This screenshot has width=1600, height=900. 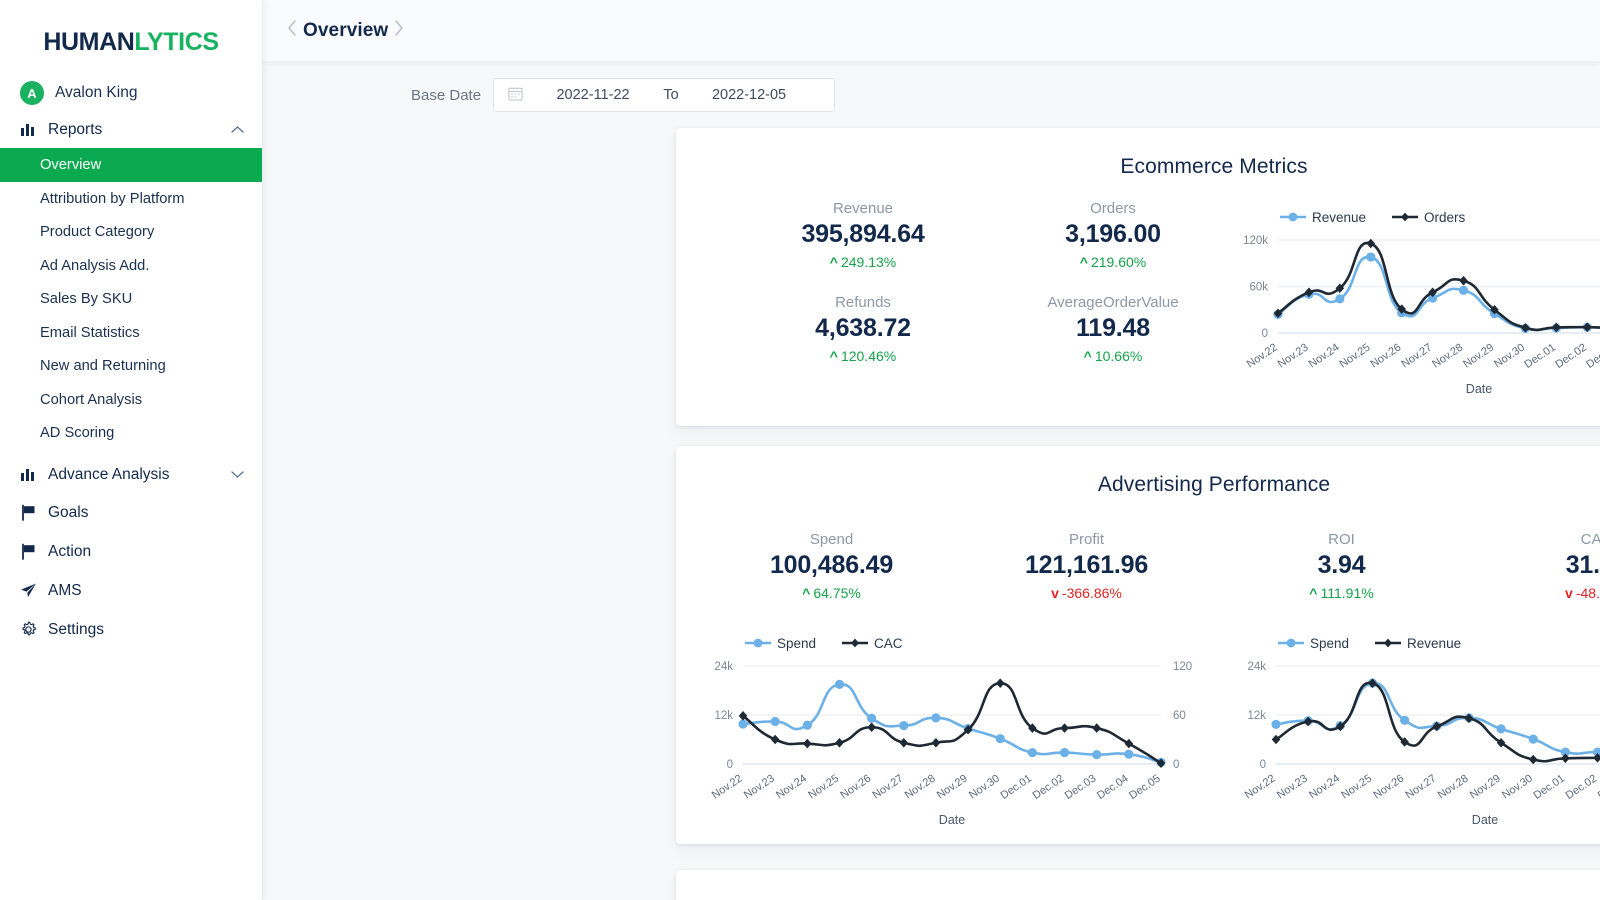 What do you see at coordinates (1534, 566) in the screenshot?
I see `kpi-cac: CAC 31.44 v-48.45%` at bounding box center [1534, 566].